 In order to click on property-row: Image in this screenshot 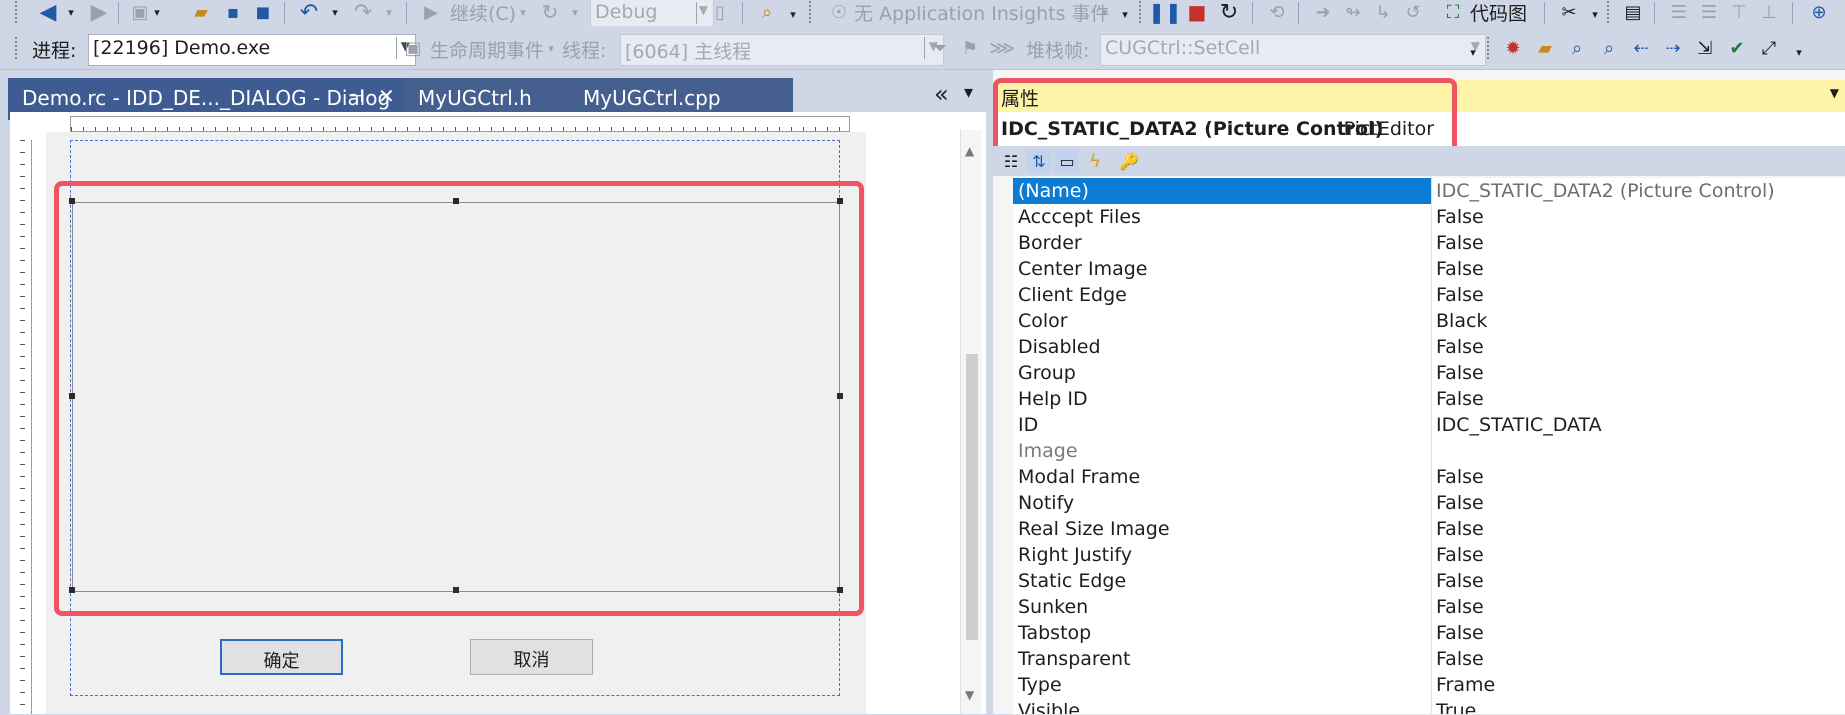, I will do `click(1429, 451)`.